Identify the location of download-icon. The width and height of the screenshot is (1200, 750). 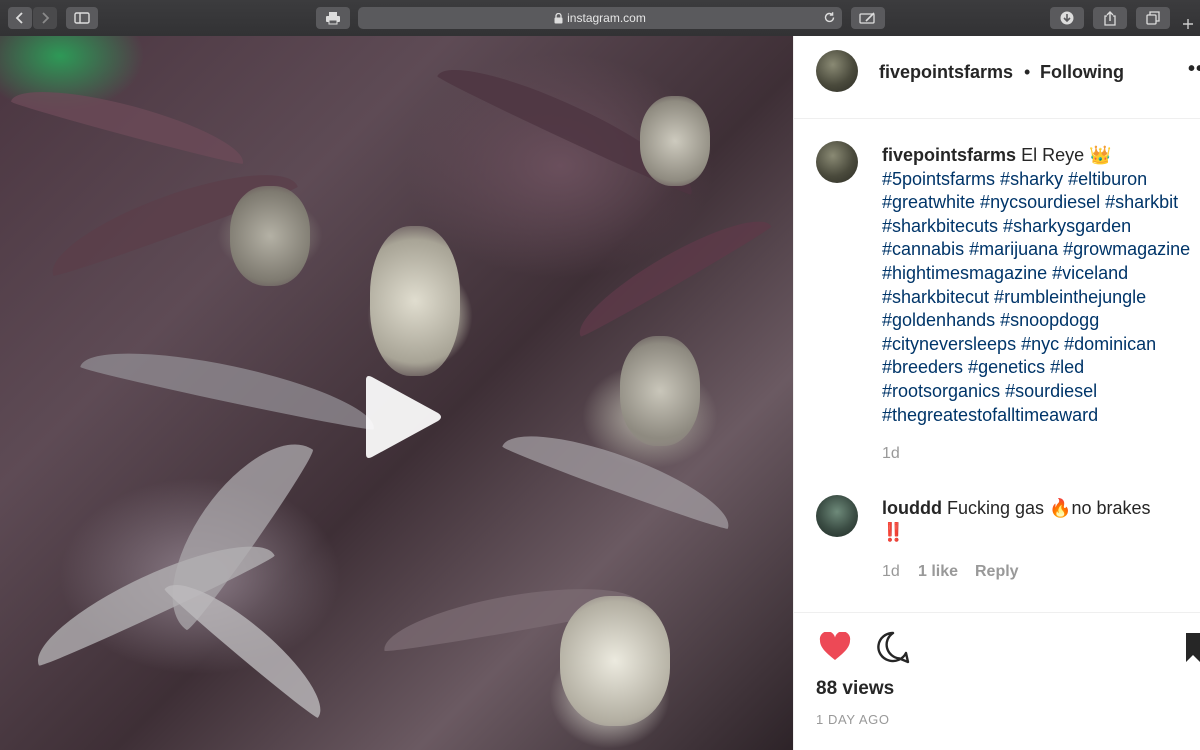
(1067, 18).